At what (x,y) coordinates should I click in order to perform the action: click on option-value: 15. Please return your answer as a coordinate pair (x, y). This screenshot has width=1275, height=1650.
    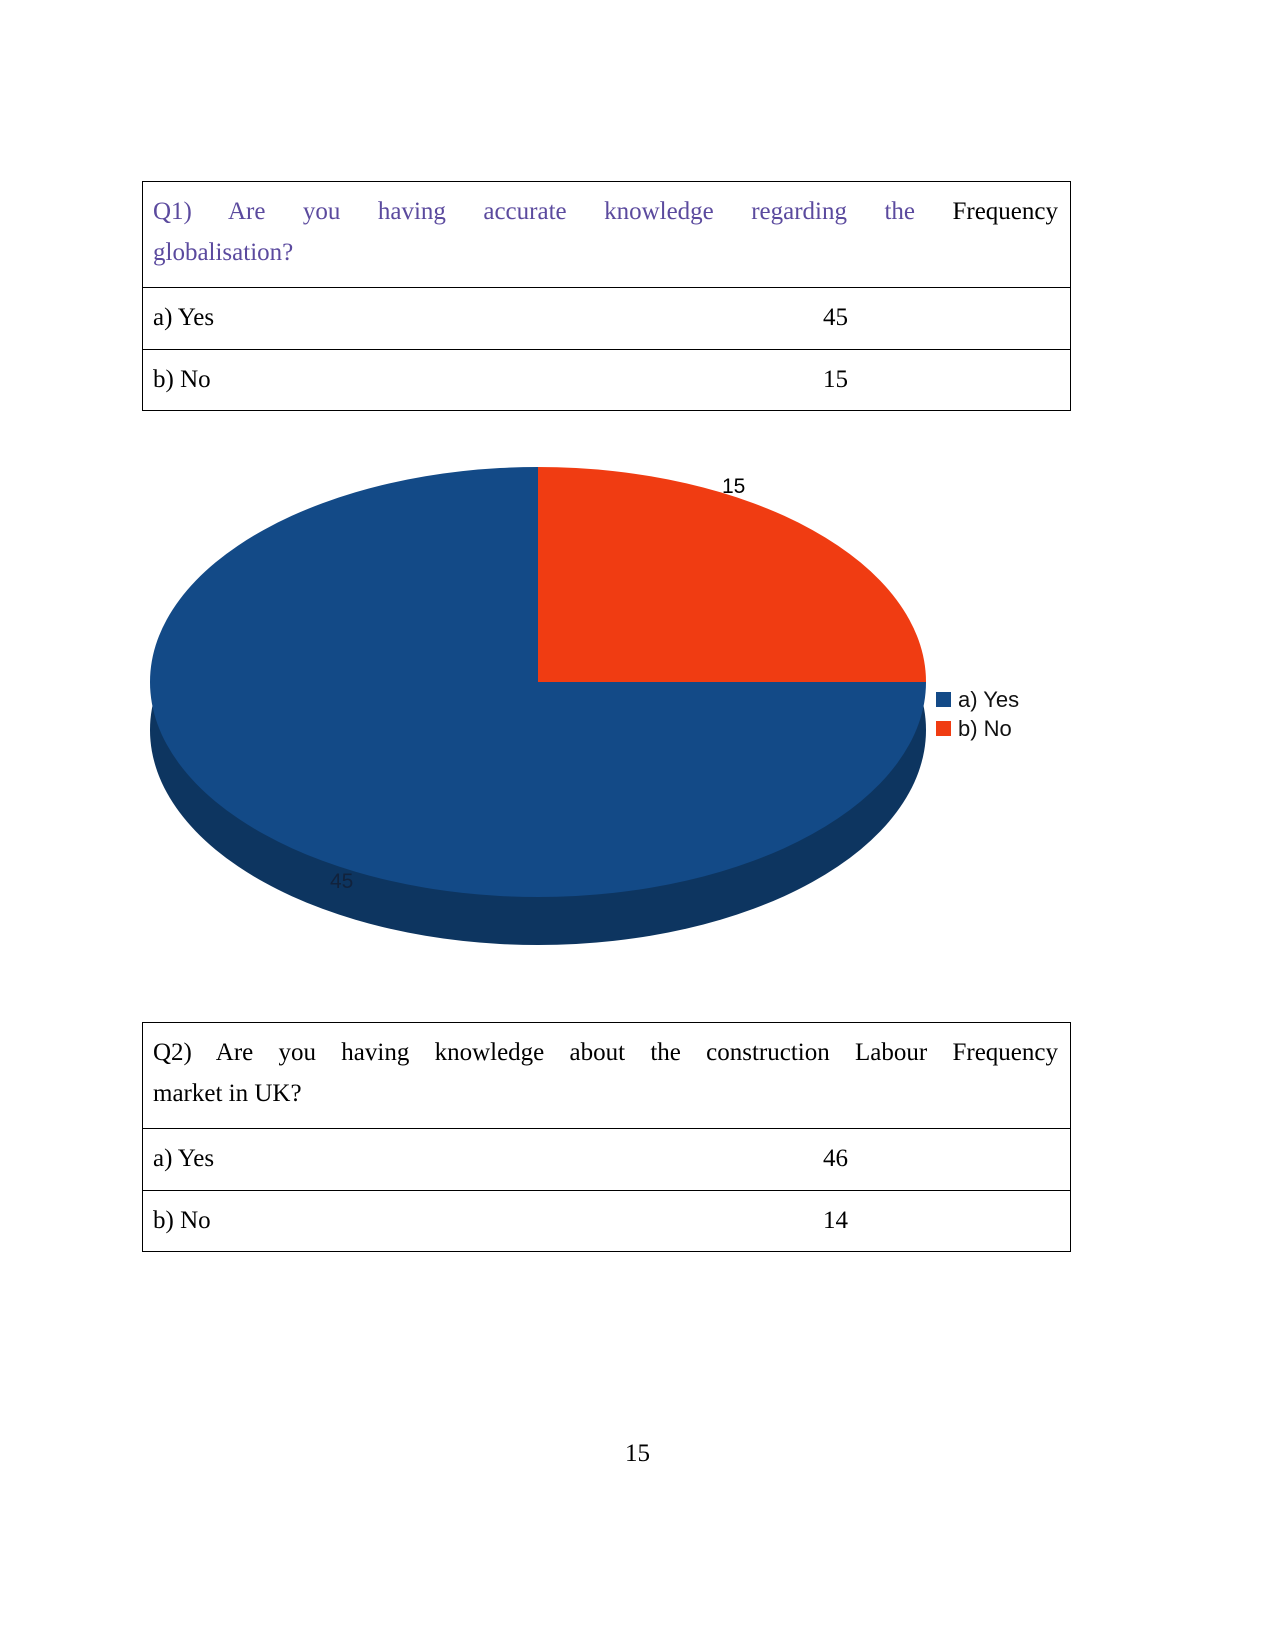
    Looking at the image, I should click on (835, 379).